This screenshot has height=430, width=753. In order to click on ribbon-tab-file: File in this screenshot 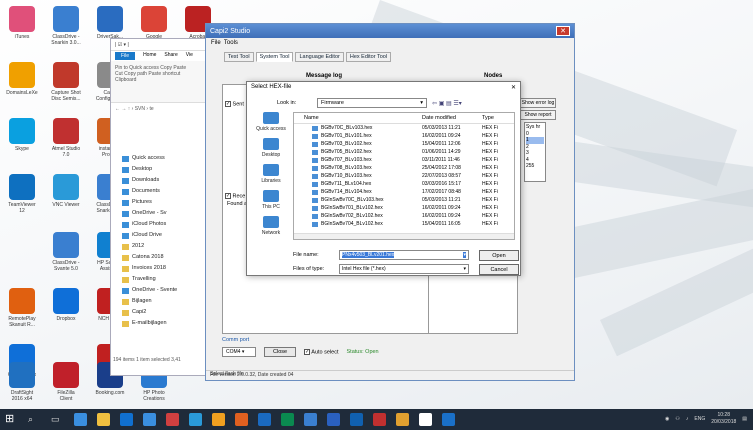, I will do `click(125, 56)`.